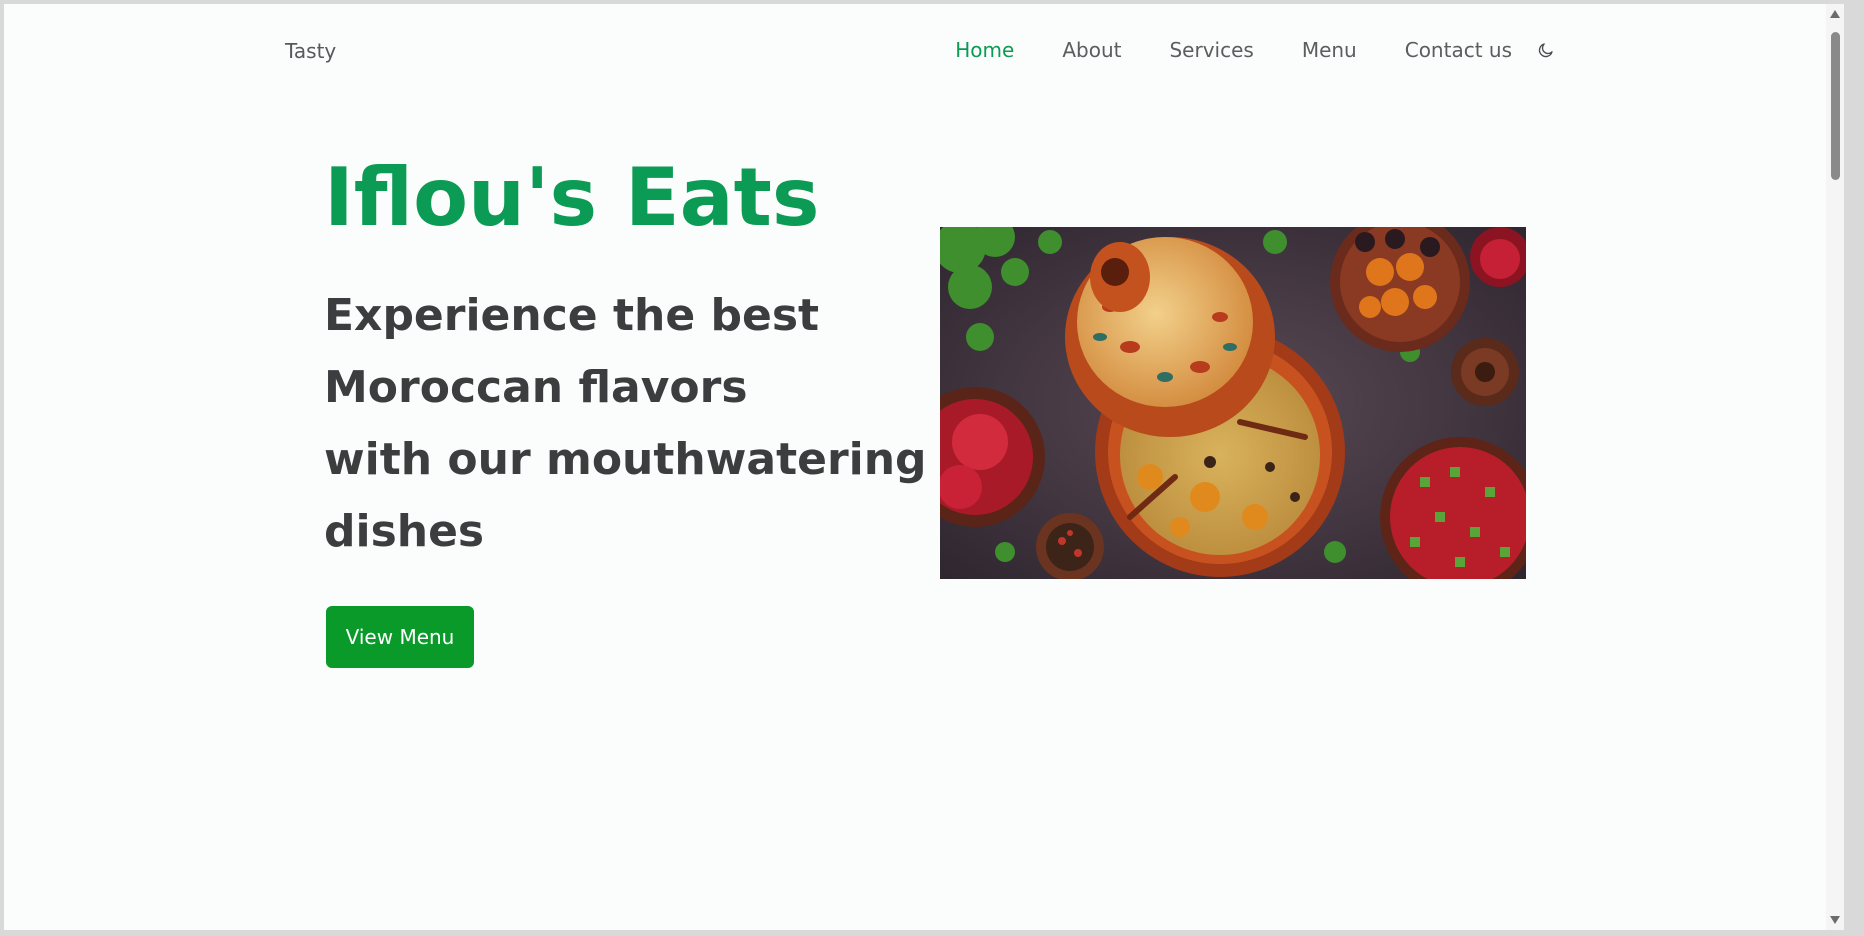 Image resolution: width=1864 pixels, height=936 pixels. Describe the element at coordinates (984, 50) in the screenshot. I see `nav-home: Home` at that location.